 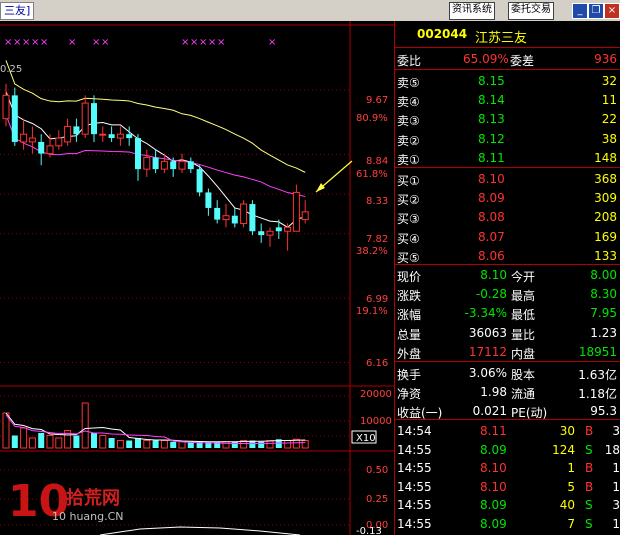 What do you see at coordinates (377, 299) in the screenshot?
I see `price-axis-label: 6.99` at bounding box center [377, 299].